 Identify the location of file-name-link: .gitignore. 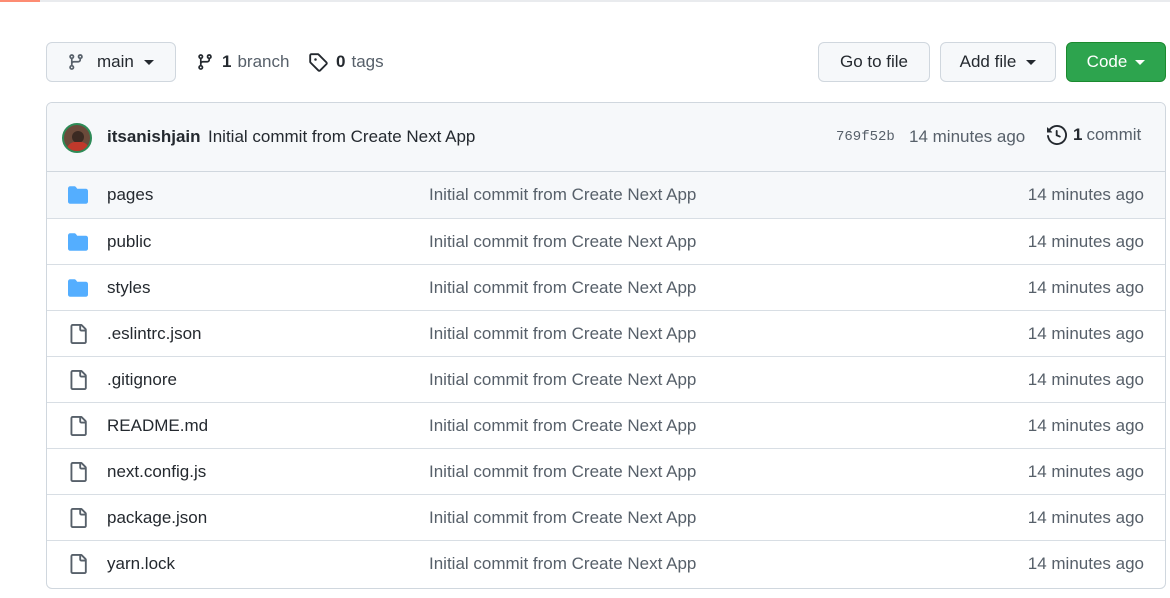
(142, 380).